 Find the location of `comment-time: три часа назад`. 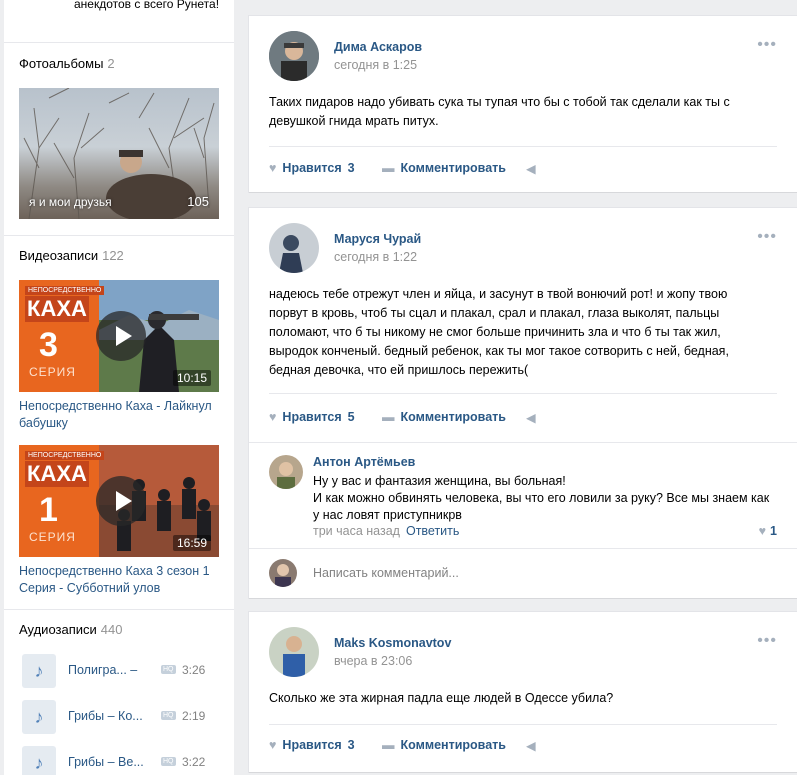

comment-time: три часа назад is located at coordinates (356, 531).